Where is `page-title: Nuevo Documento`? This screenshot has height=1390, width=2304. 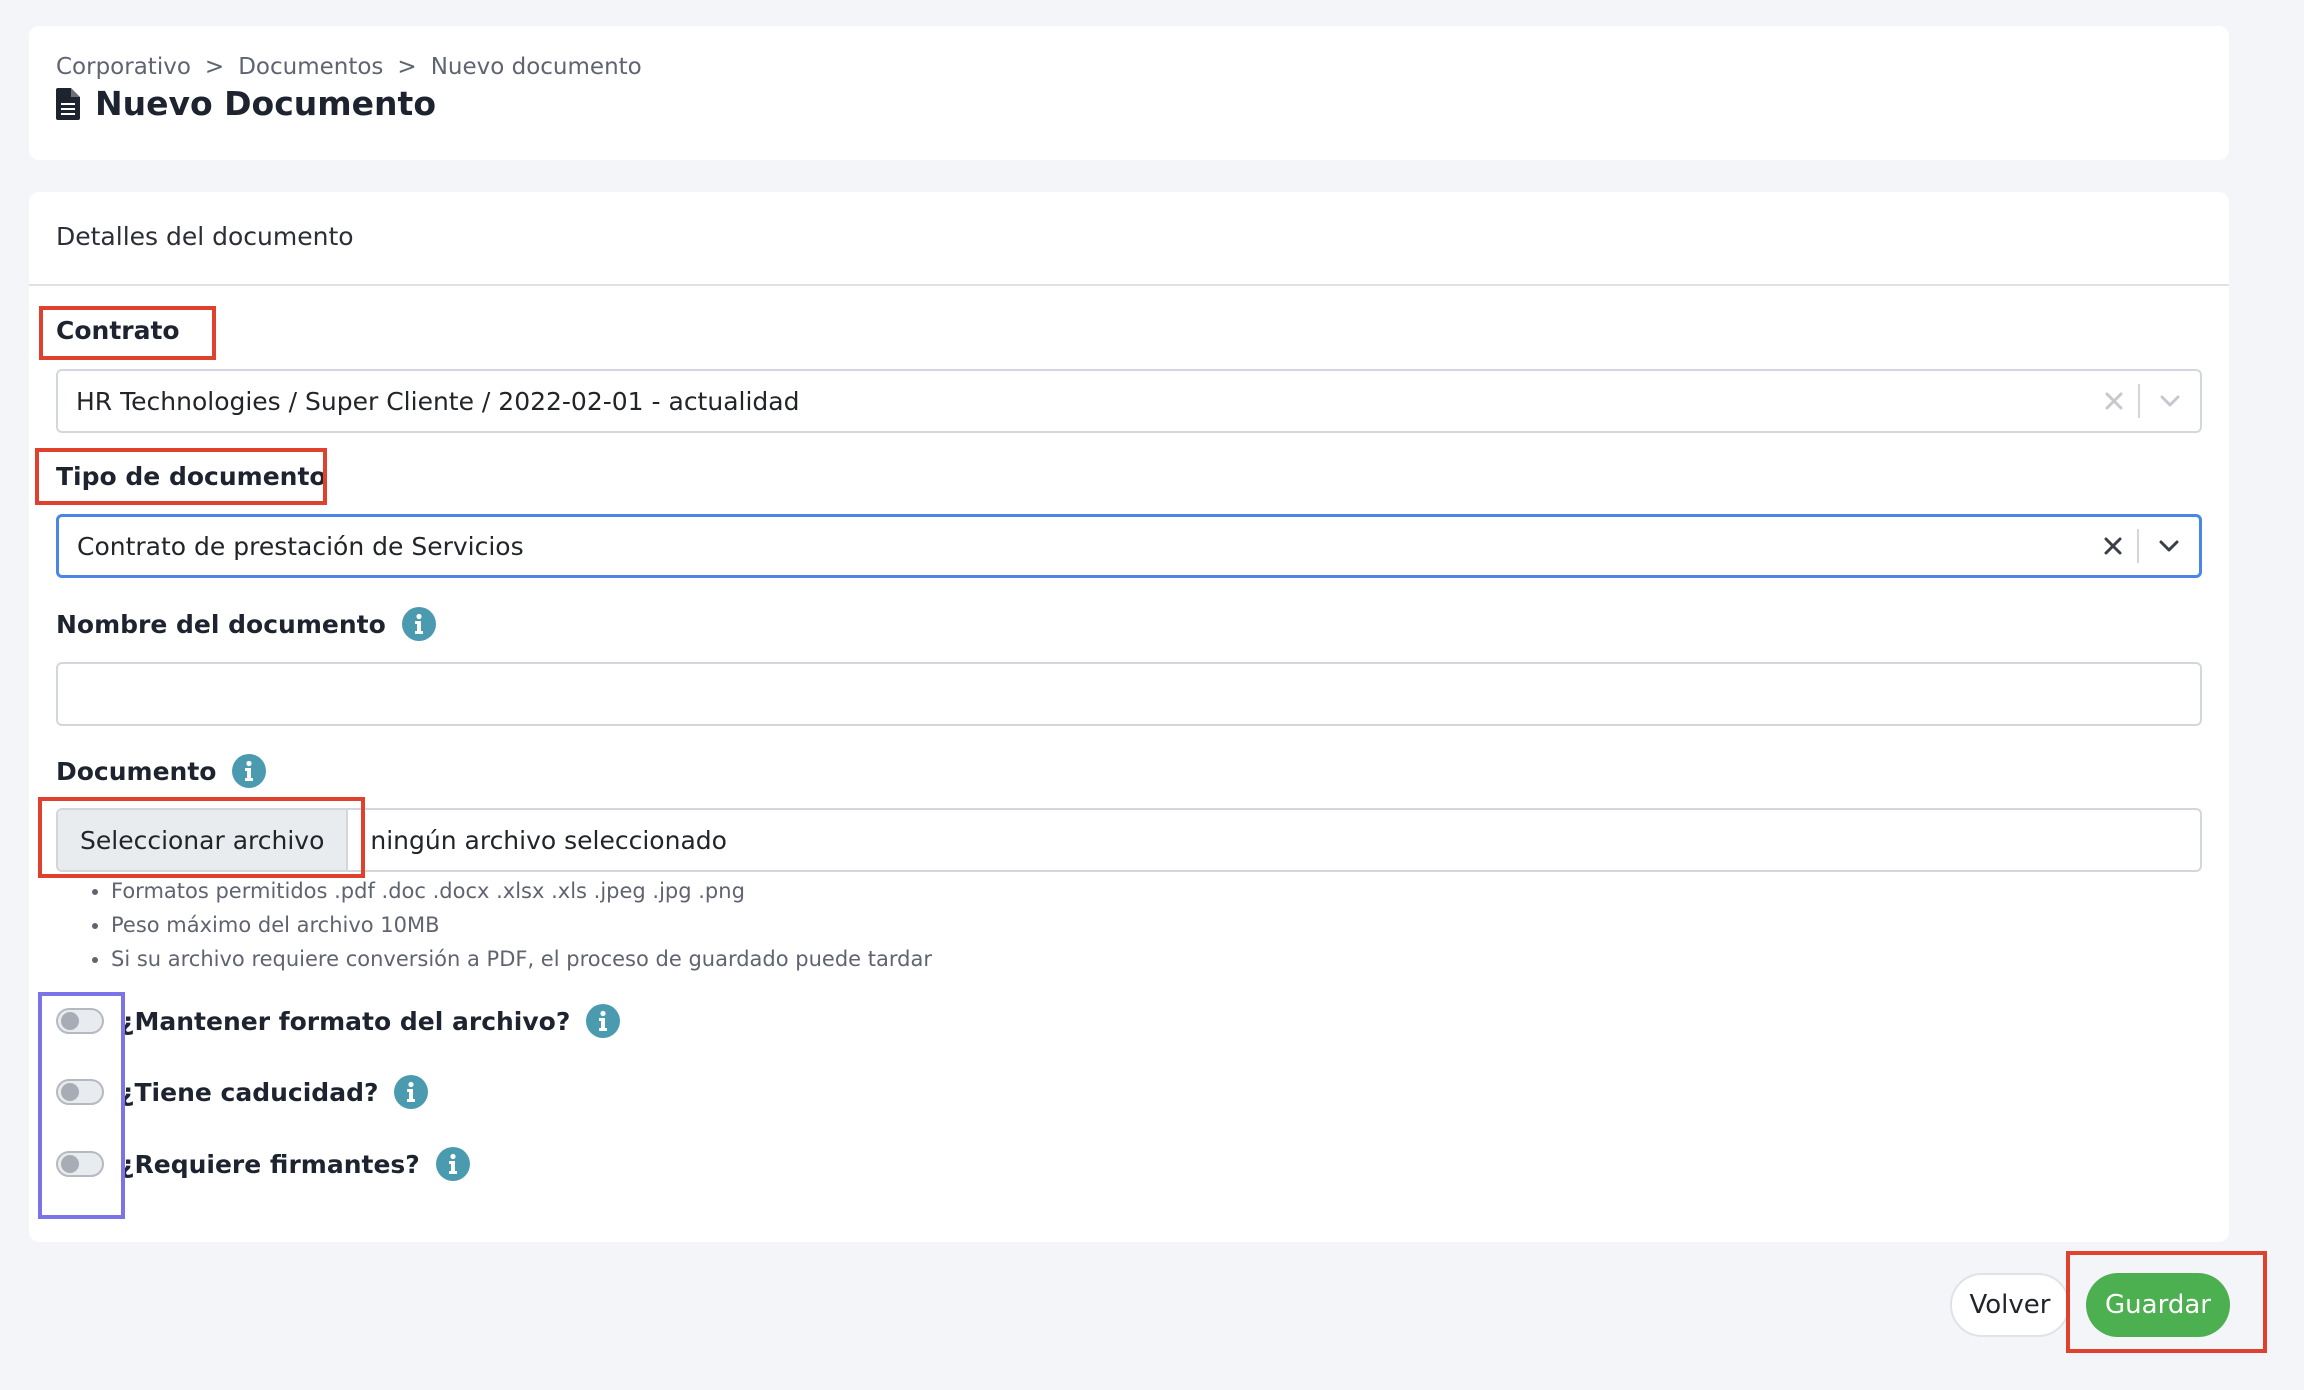 page-title: Nuevo Documento is located at coordinates (246, 103).